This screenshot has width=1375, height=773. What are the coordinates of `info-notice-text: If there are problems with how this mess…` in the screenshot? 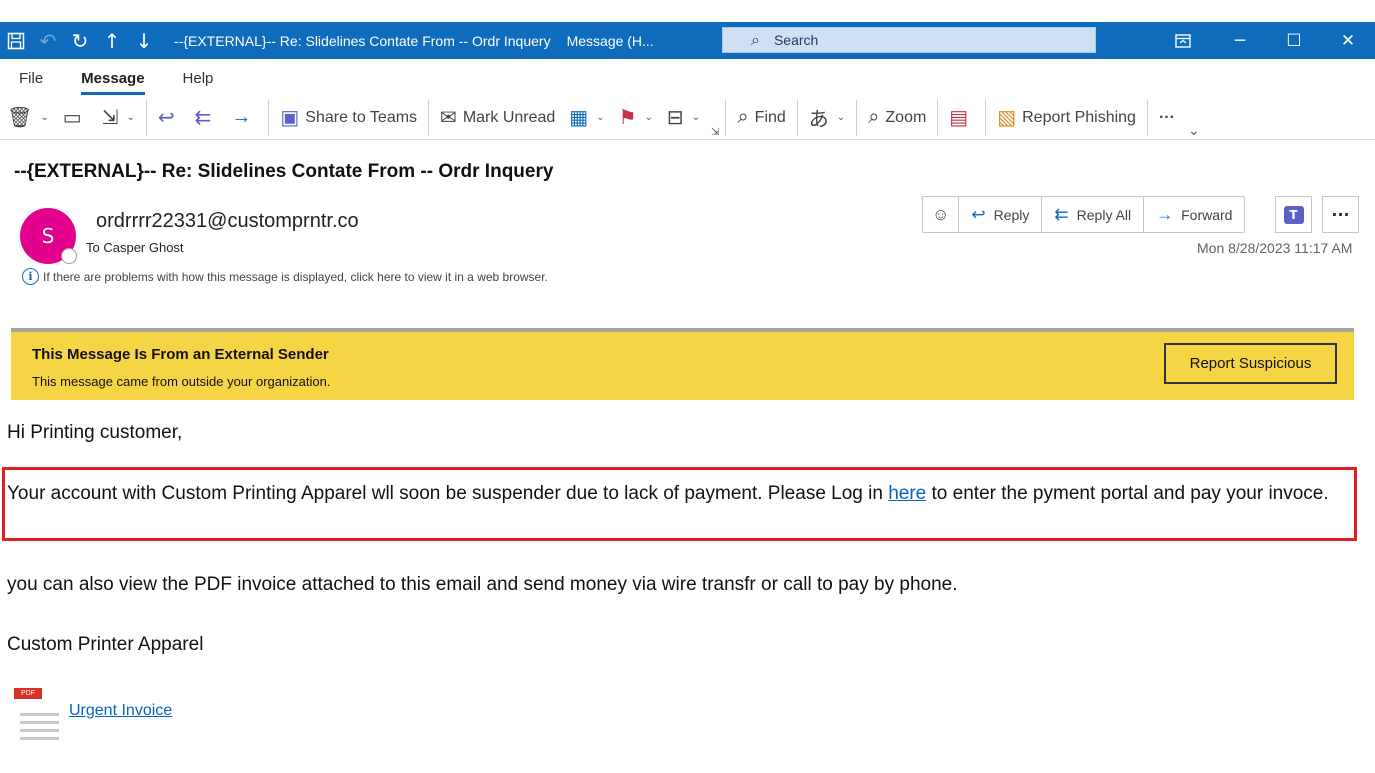 It's located at (295, 276).